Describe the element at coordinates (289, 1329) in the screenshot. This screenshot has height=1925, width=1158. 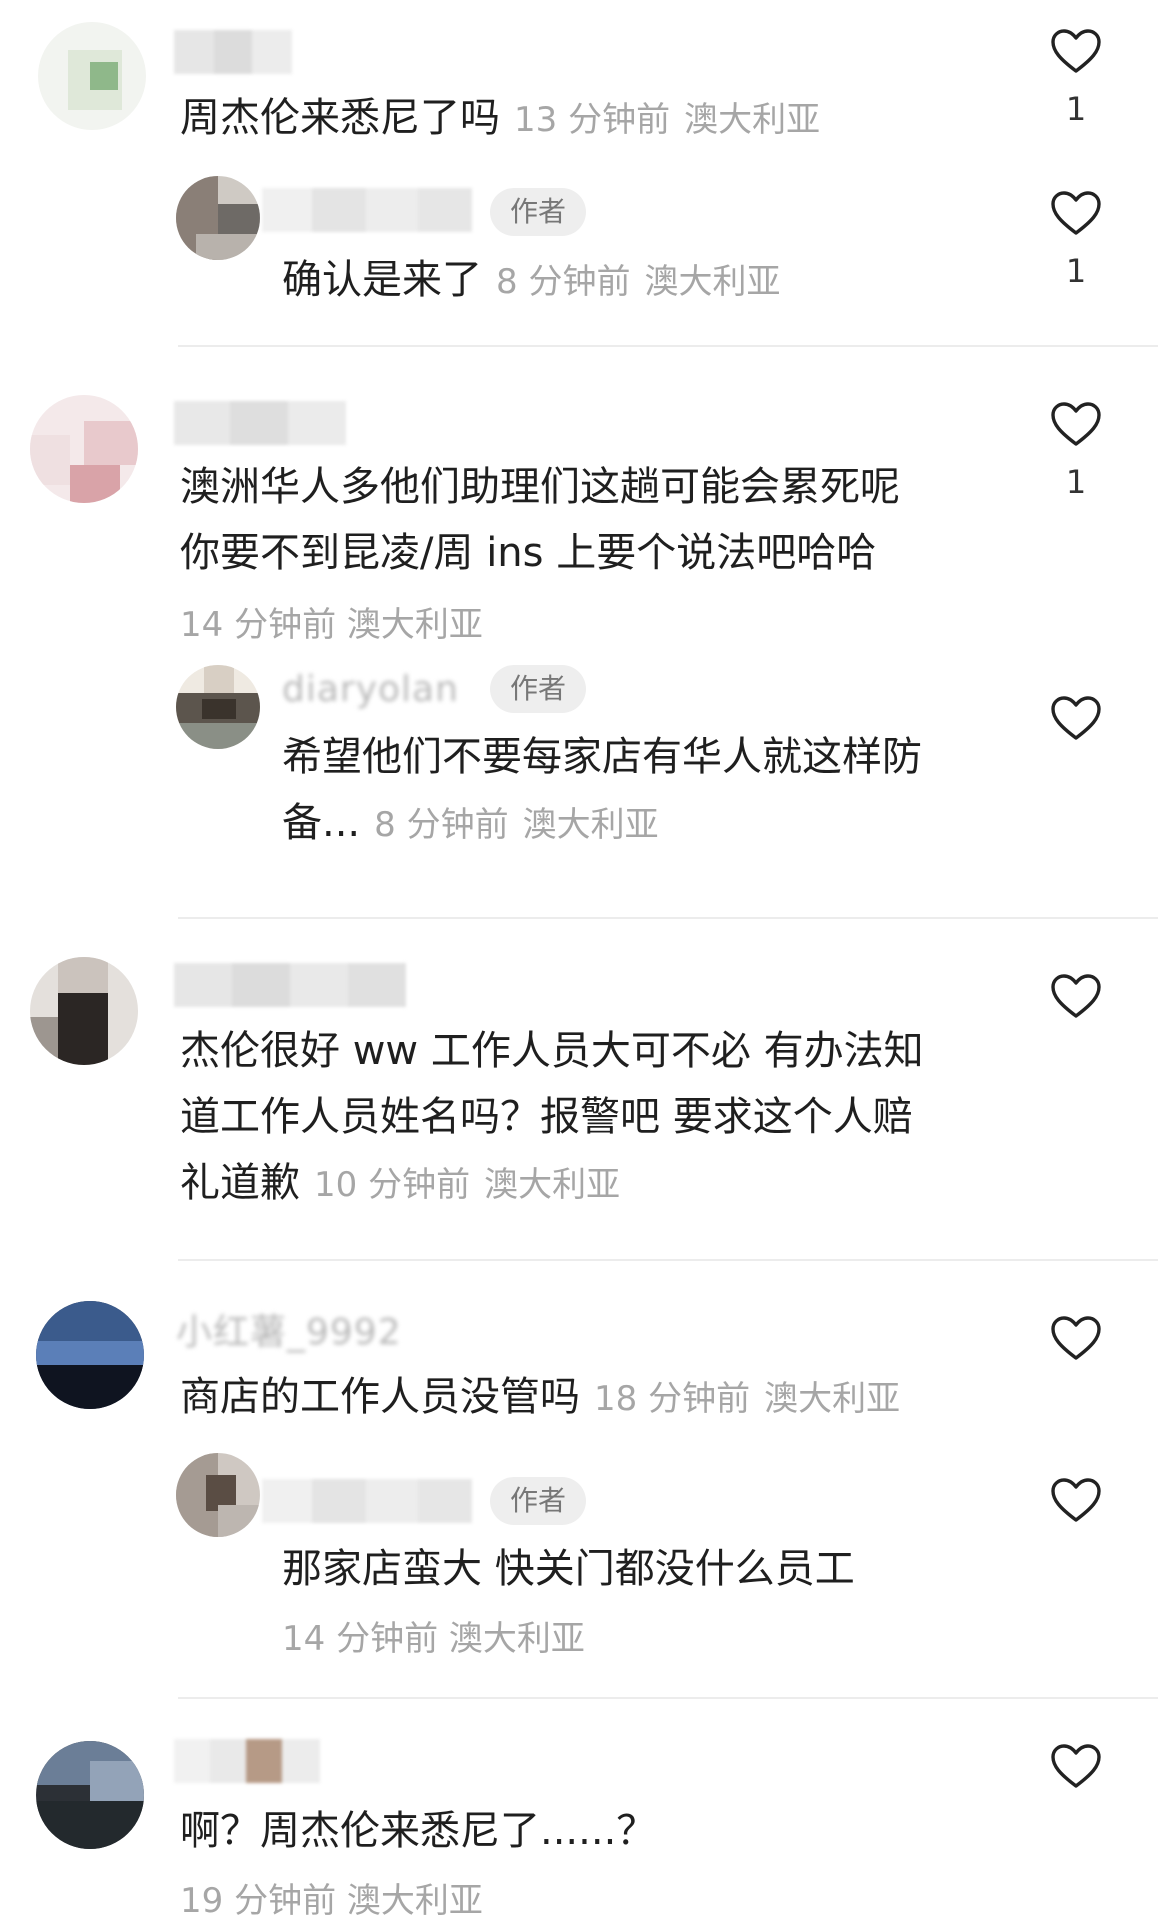
I see `username-blurred: 小红薯_9992` at that location.